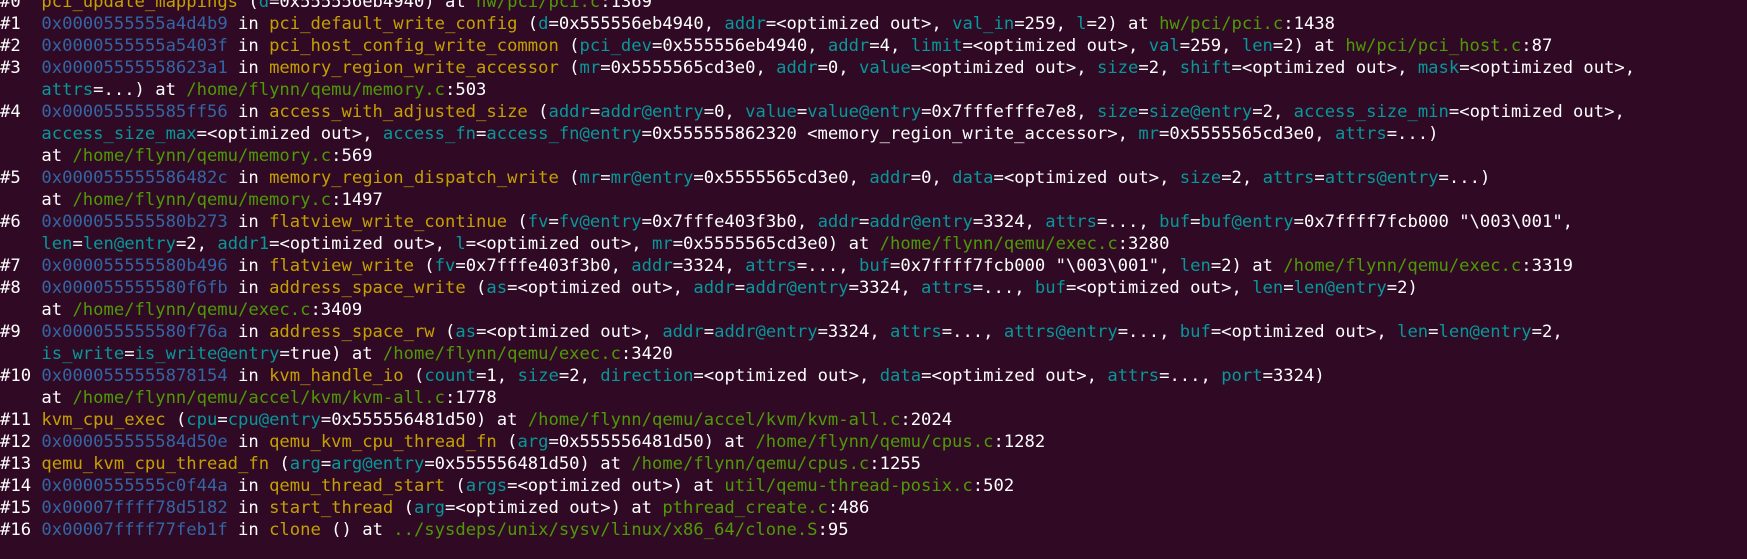 The width and height of the screenshot is (1747, 559). What do you see at coordinates (21, 6) in the screenshot?
I see `plain-text: #0` at bounding box center [21, 6].